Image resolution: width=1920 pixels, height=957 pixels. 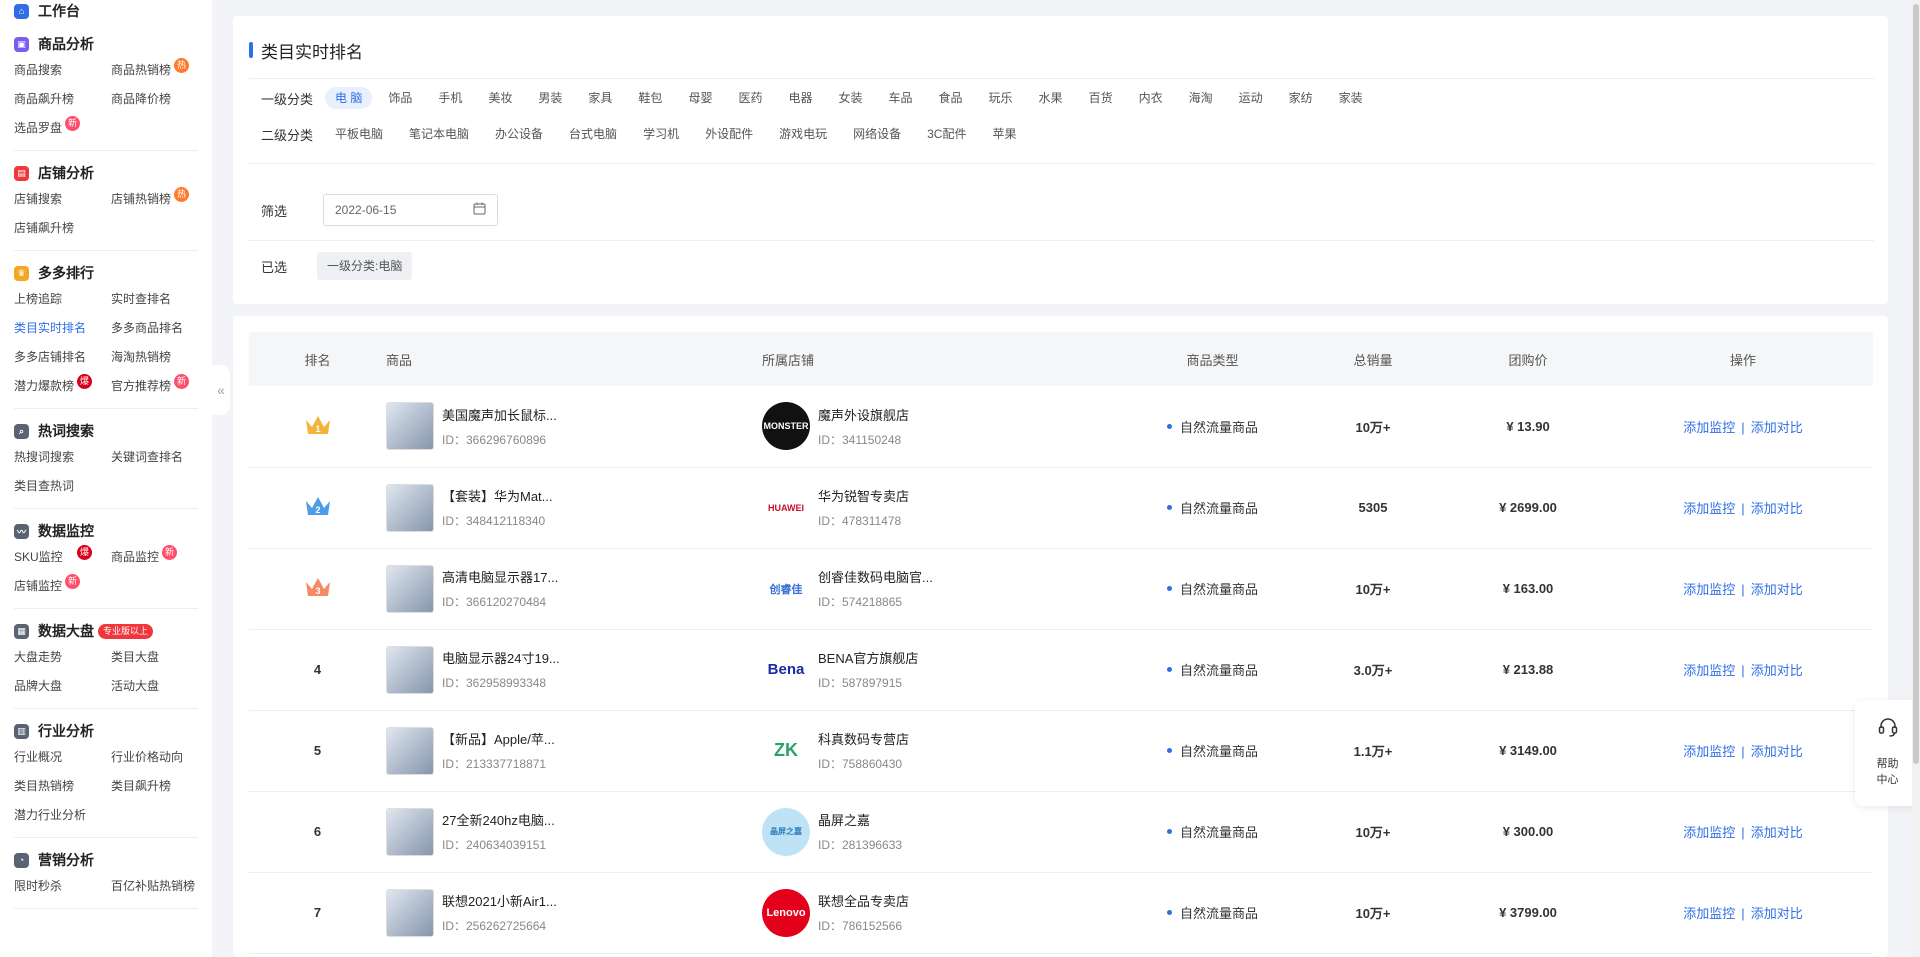 What do you see at coordinates (860, 819) in the screenshot?
I see `shop-name: 晶屏之嘉` at bounding box center [860, 819].